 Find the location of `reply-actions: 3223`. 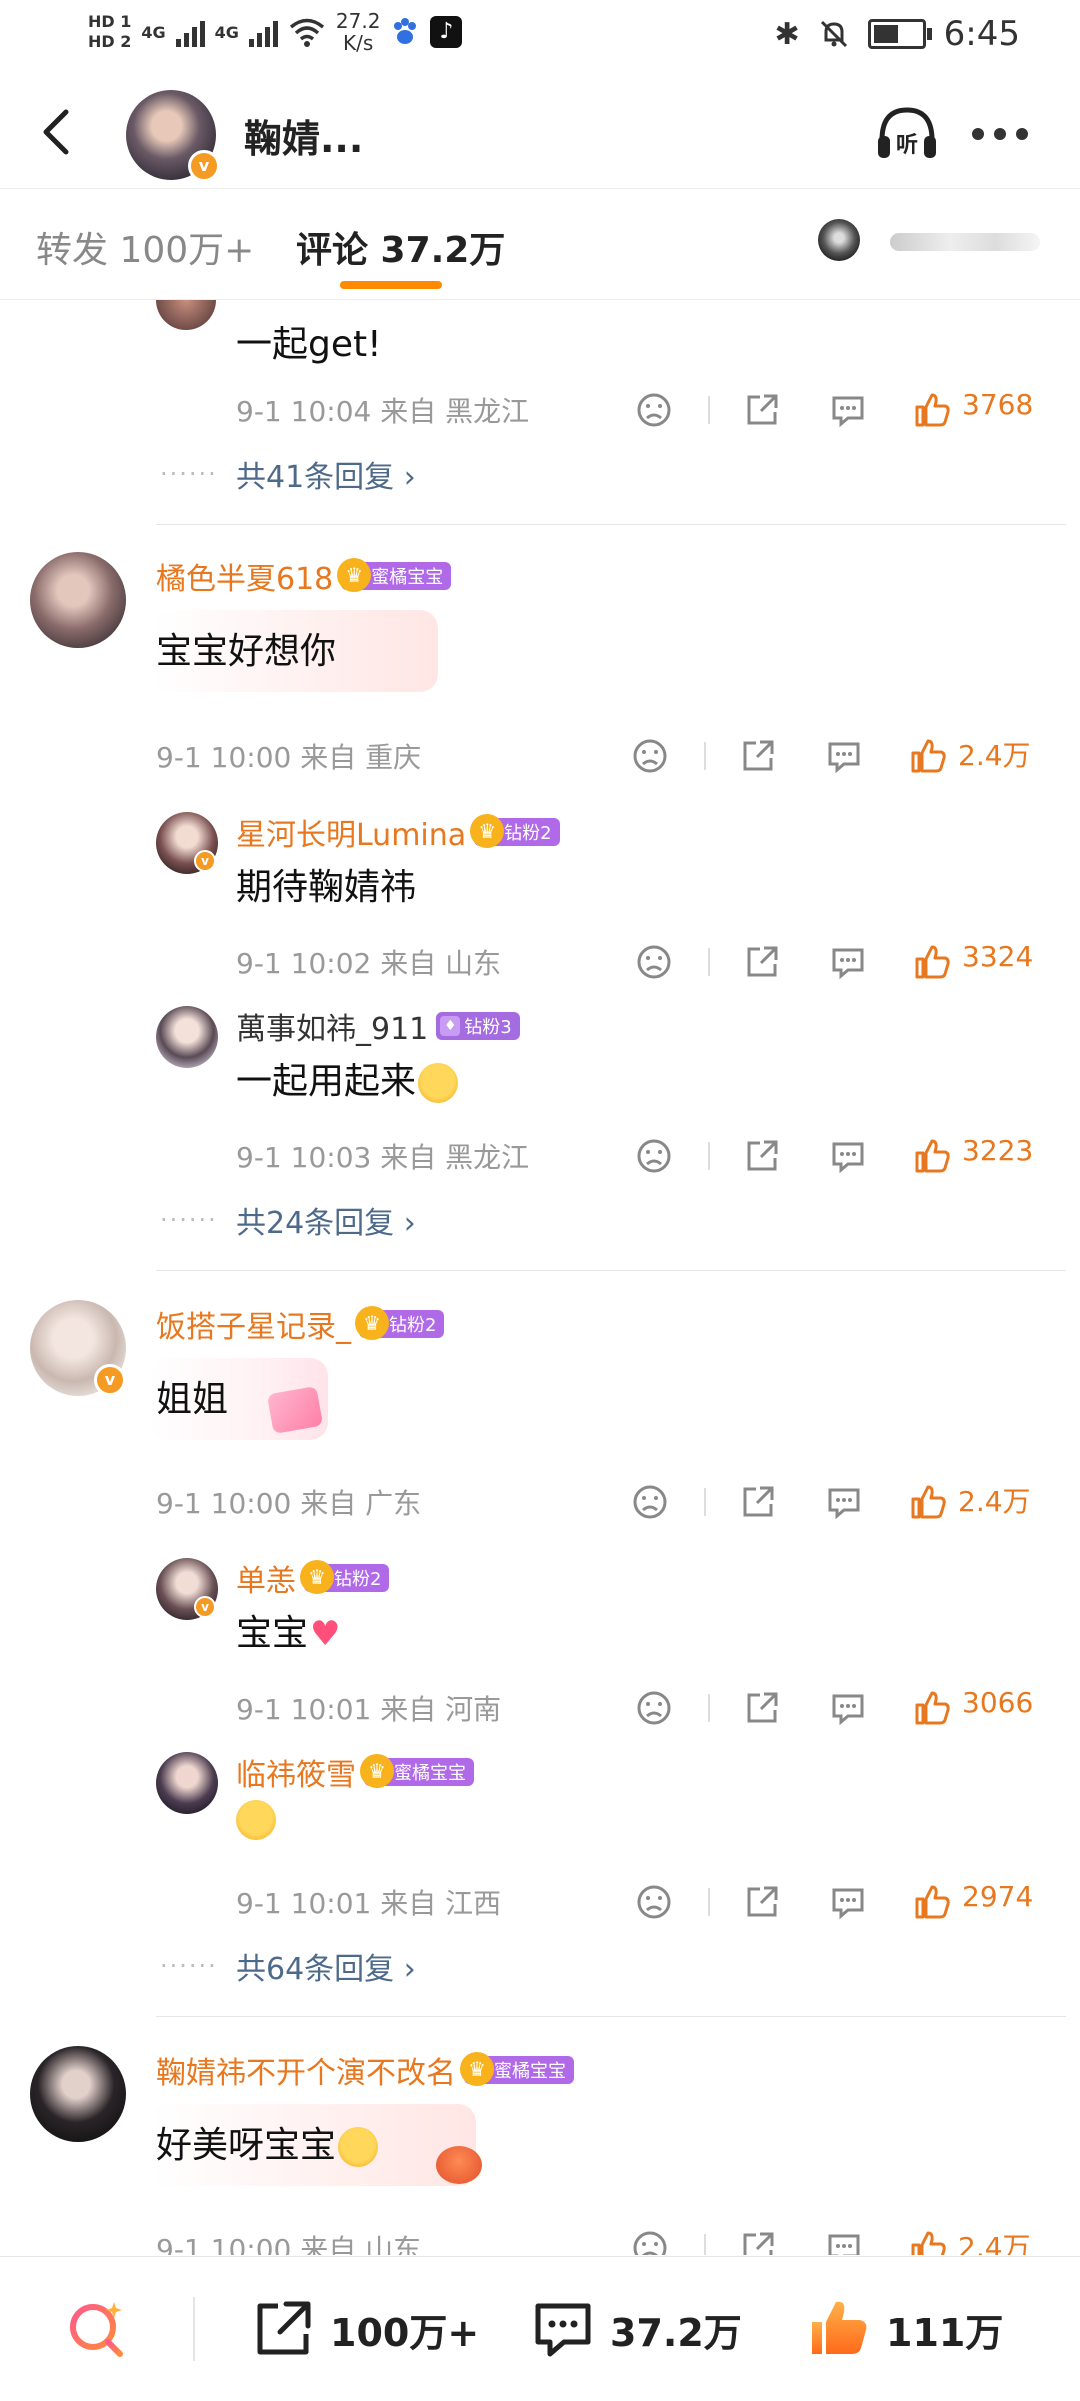

reply-actions: 3223 is located at coordinates (839, 1155).